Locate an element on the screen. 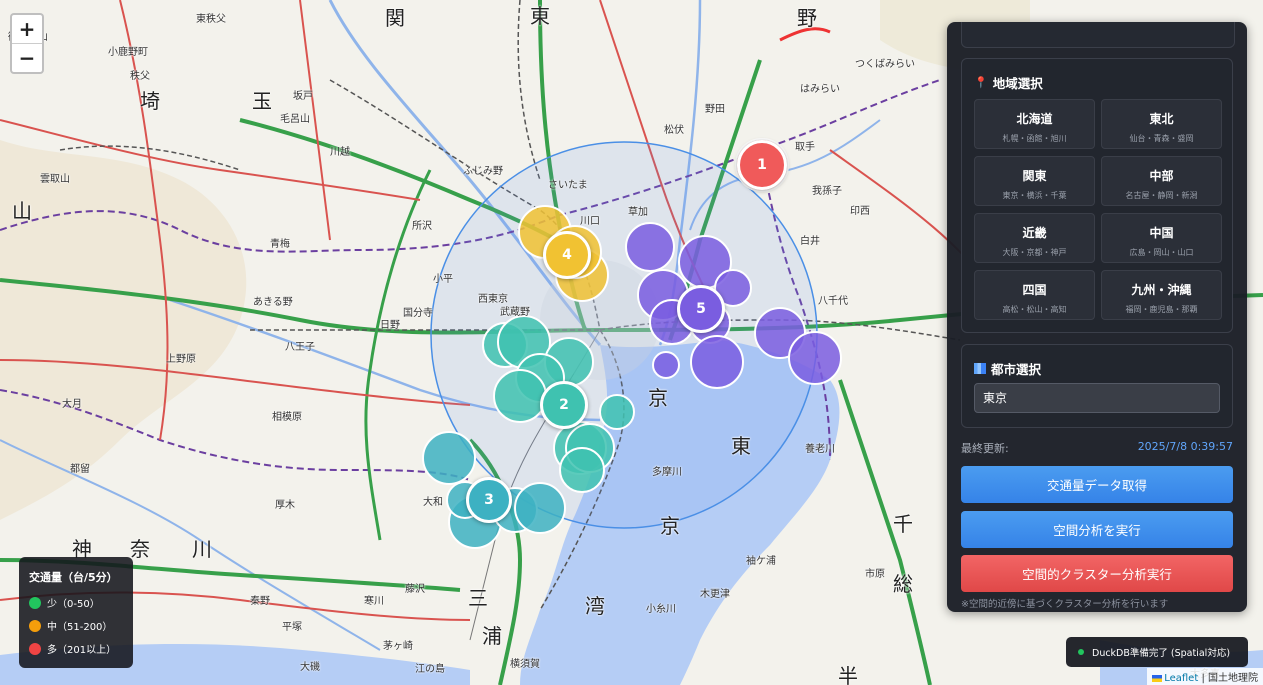 Image resolution: width=1263 pixels, height=685 pixels. map-place-label: 木更津 is located at coordinates (715, 594).